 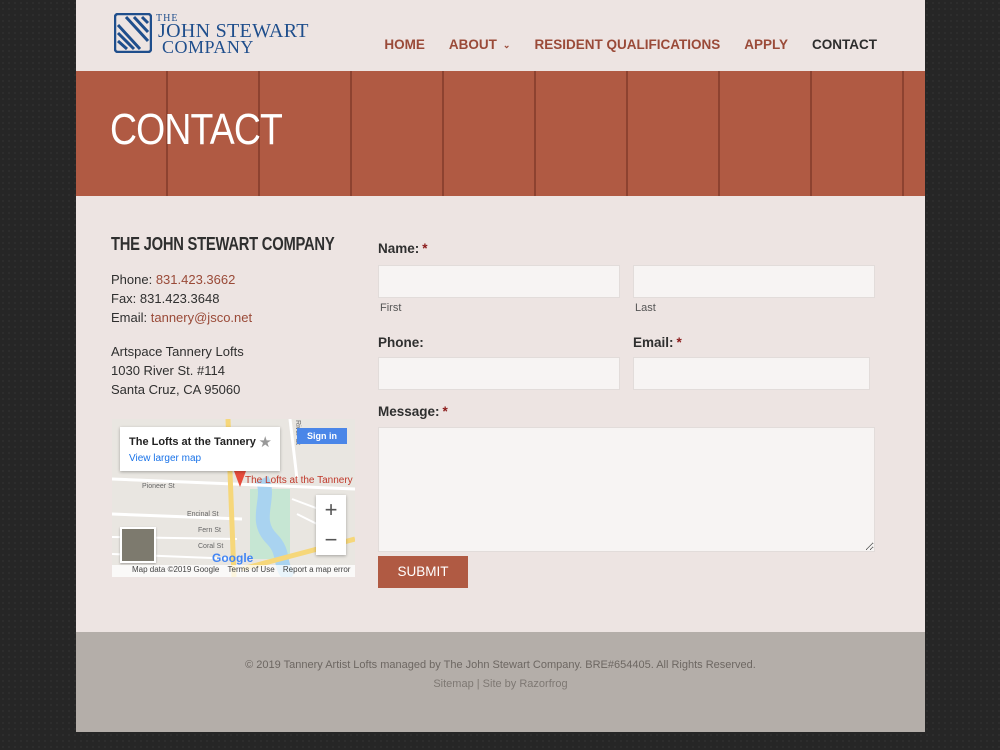 I want to click on google-logo: Google, so click(x=233, y=558).